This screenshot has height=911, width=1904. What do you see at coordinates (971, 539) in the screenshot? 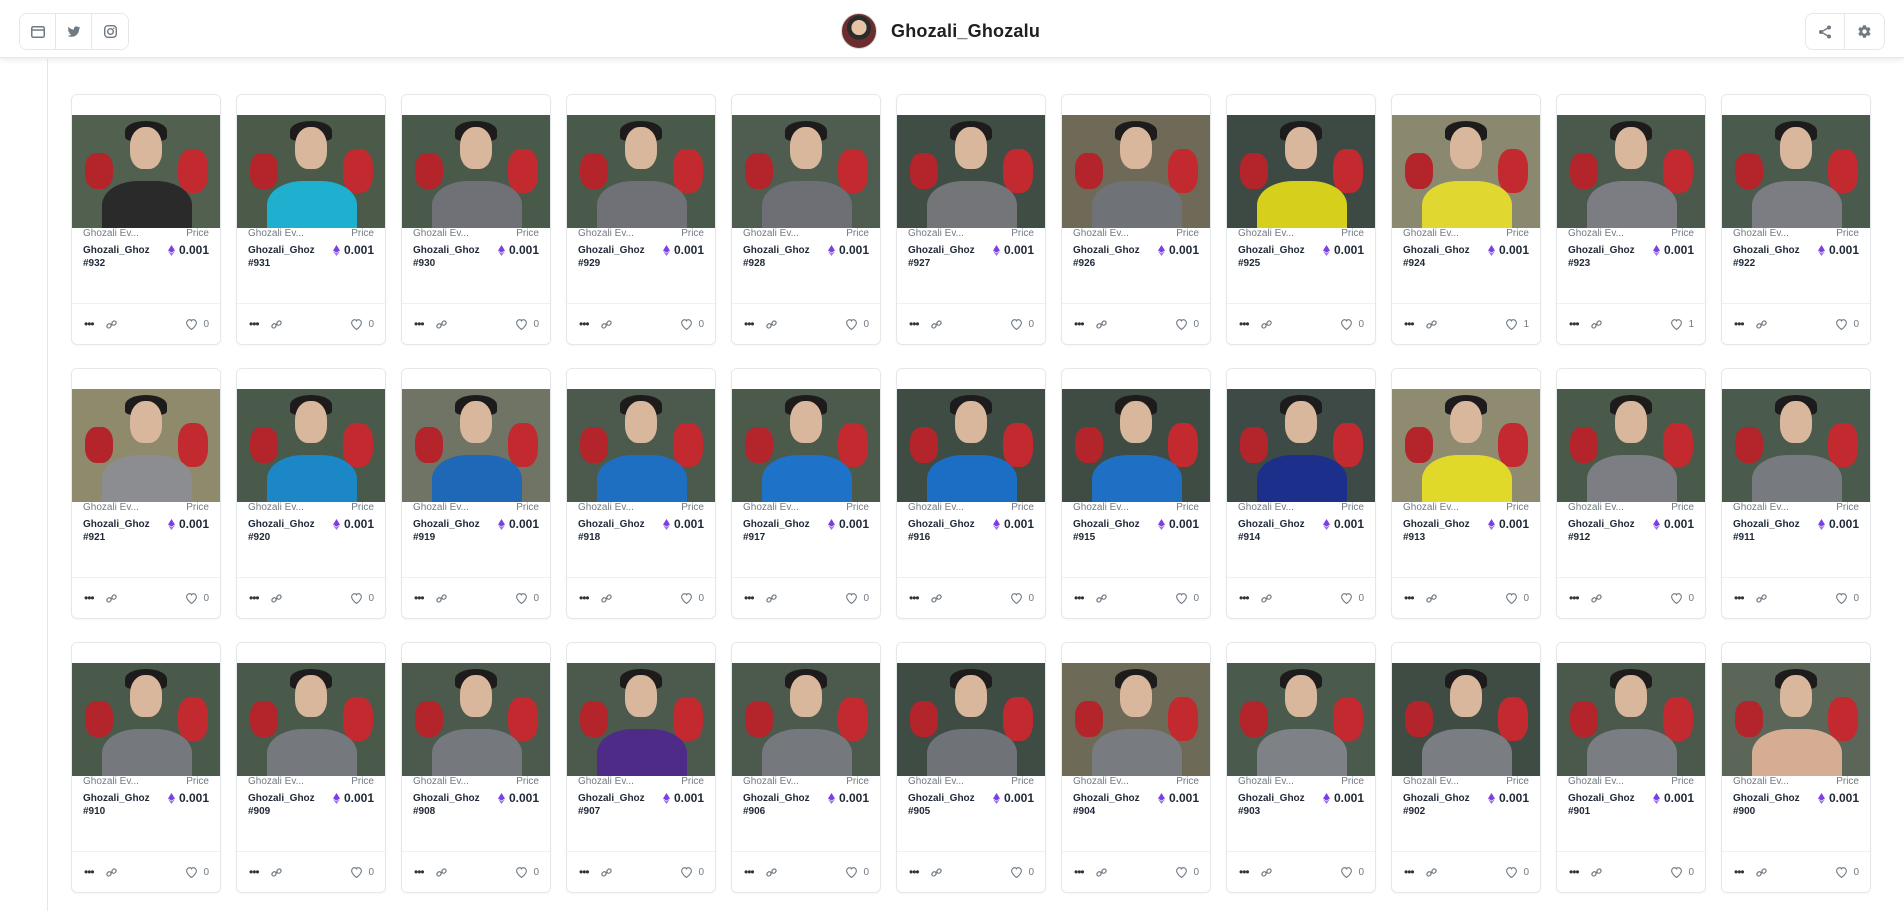
I see `token-id: #916` at bounding box center [971, 539].